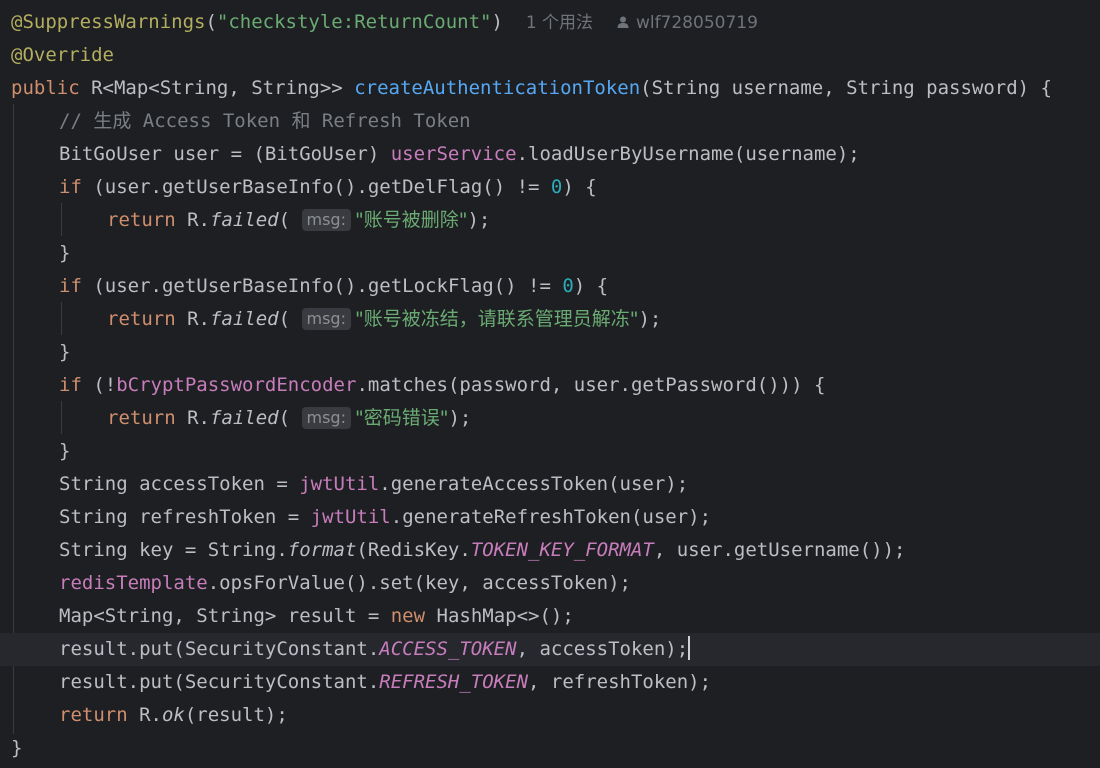  What do you see at coordinates (497, 88) in the screenshot?
I see `method-name: createAuthenticationToken` at bounding box center [497, 88].